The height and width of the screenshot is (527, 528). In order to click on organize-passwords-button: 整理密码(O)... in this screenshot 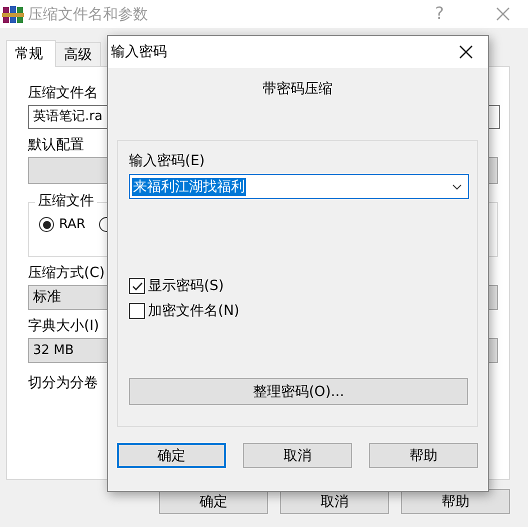, I will do `click(298, 391)`.